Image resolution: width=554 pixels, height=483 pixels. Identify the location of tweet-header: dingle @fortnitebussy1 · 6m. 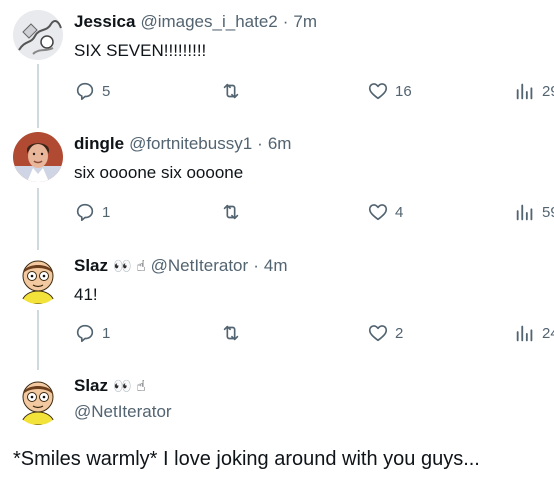
(182, 144).